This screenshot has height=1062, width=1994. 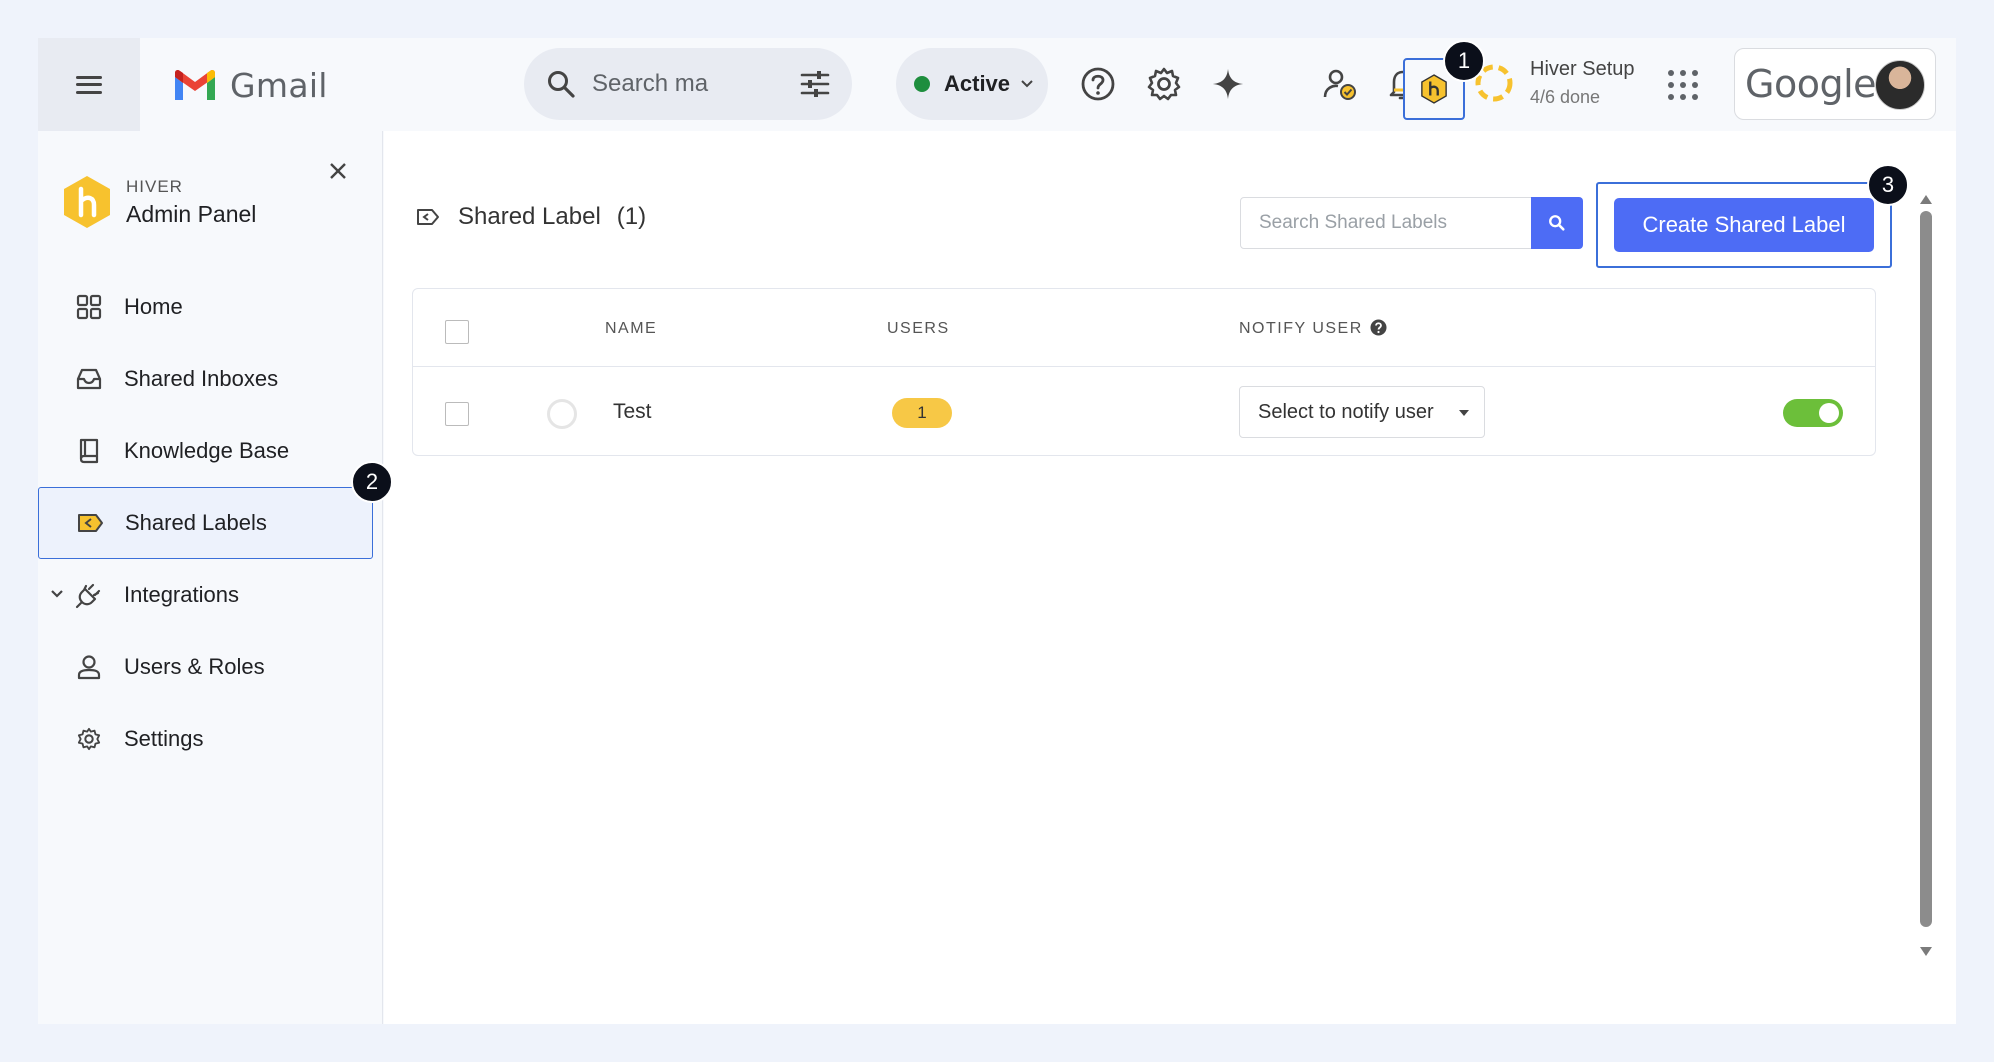 I want to click on status-dropdown: Active, so click(x=972, y=84).